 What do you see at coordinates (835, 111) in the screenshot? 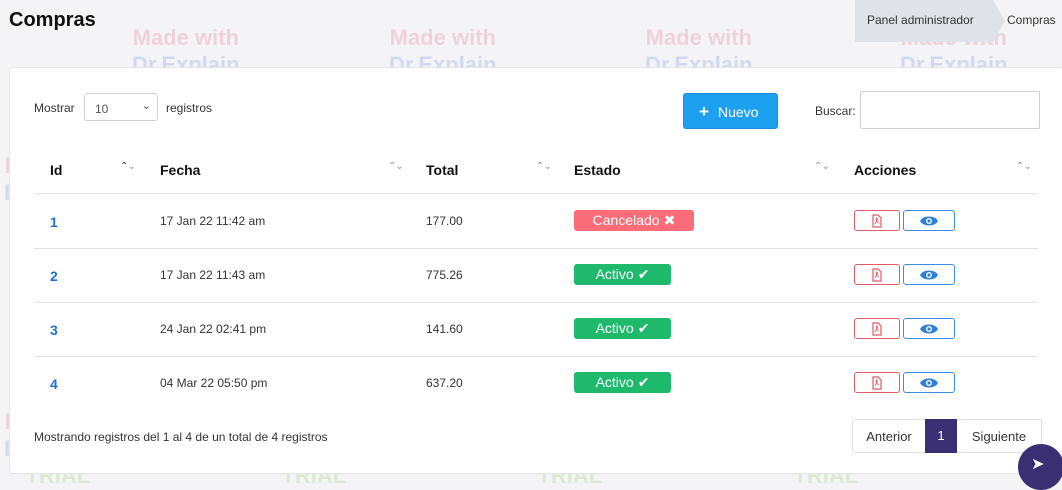
I see `search-label: Buscar:` at bounding box center [835, 111].